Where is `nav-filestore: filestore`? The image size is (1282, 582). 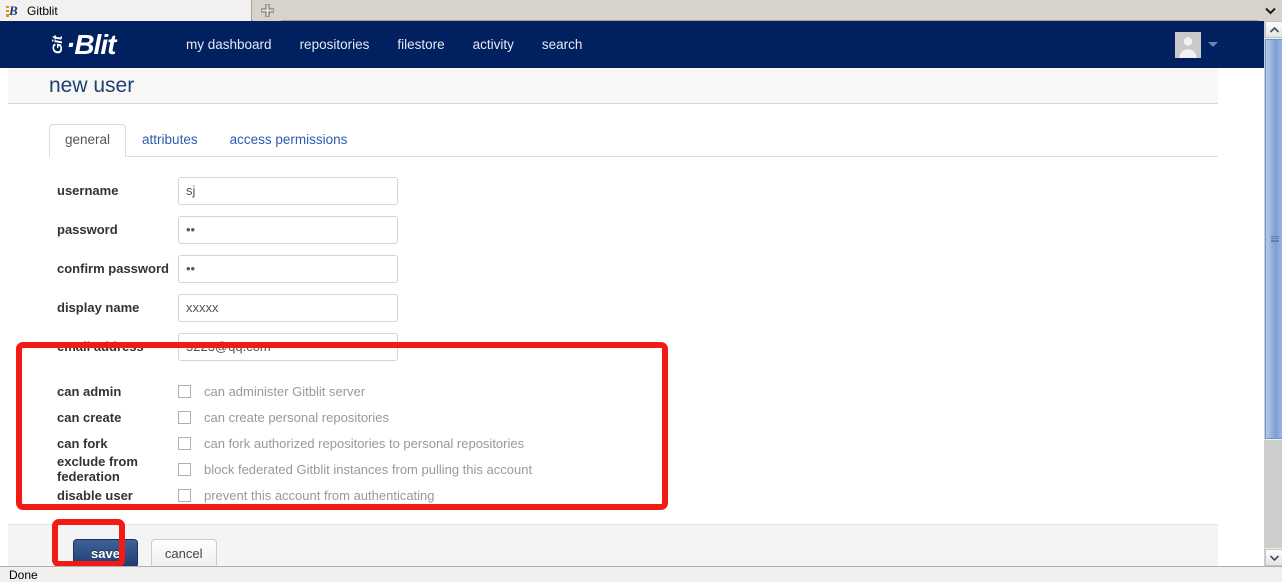
nav-filestore: filestore is located at coordinates (420, 44).